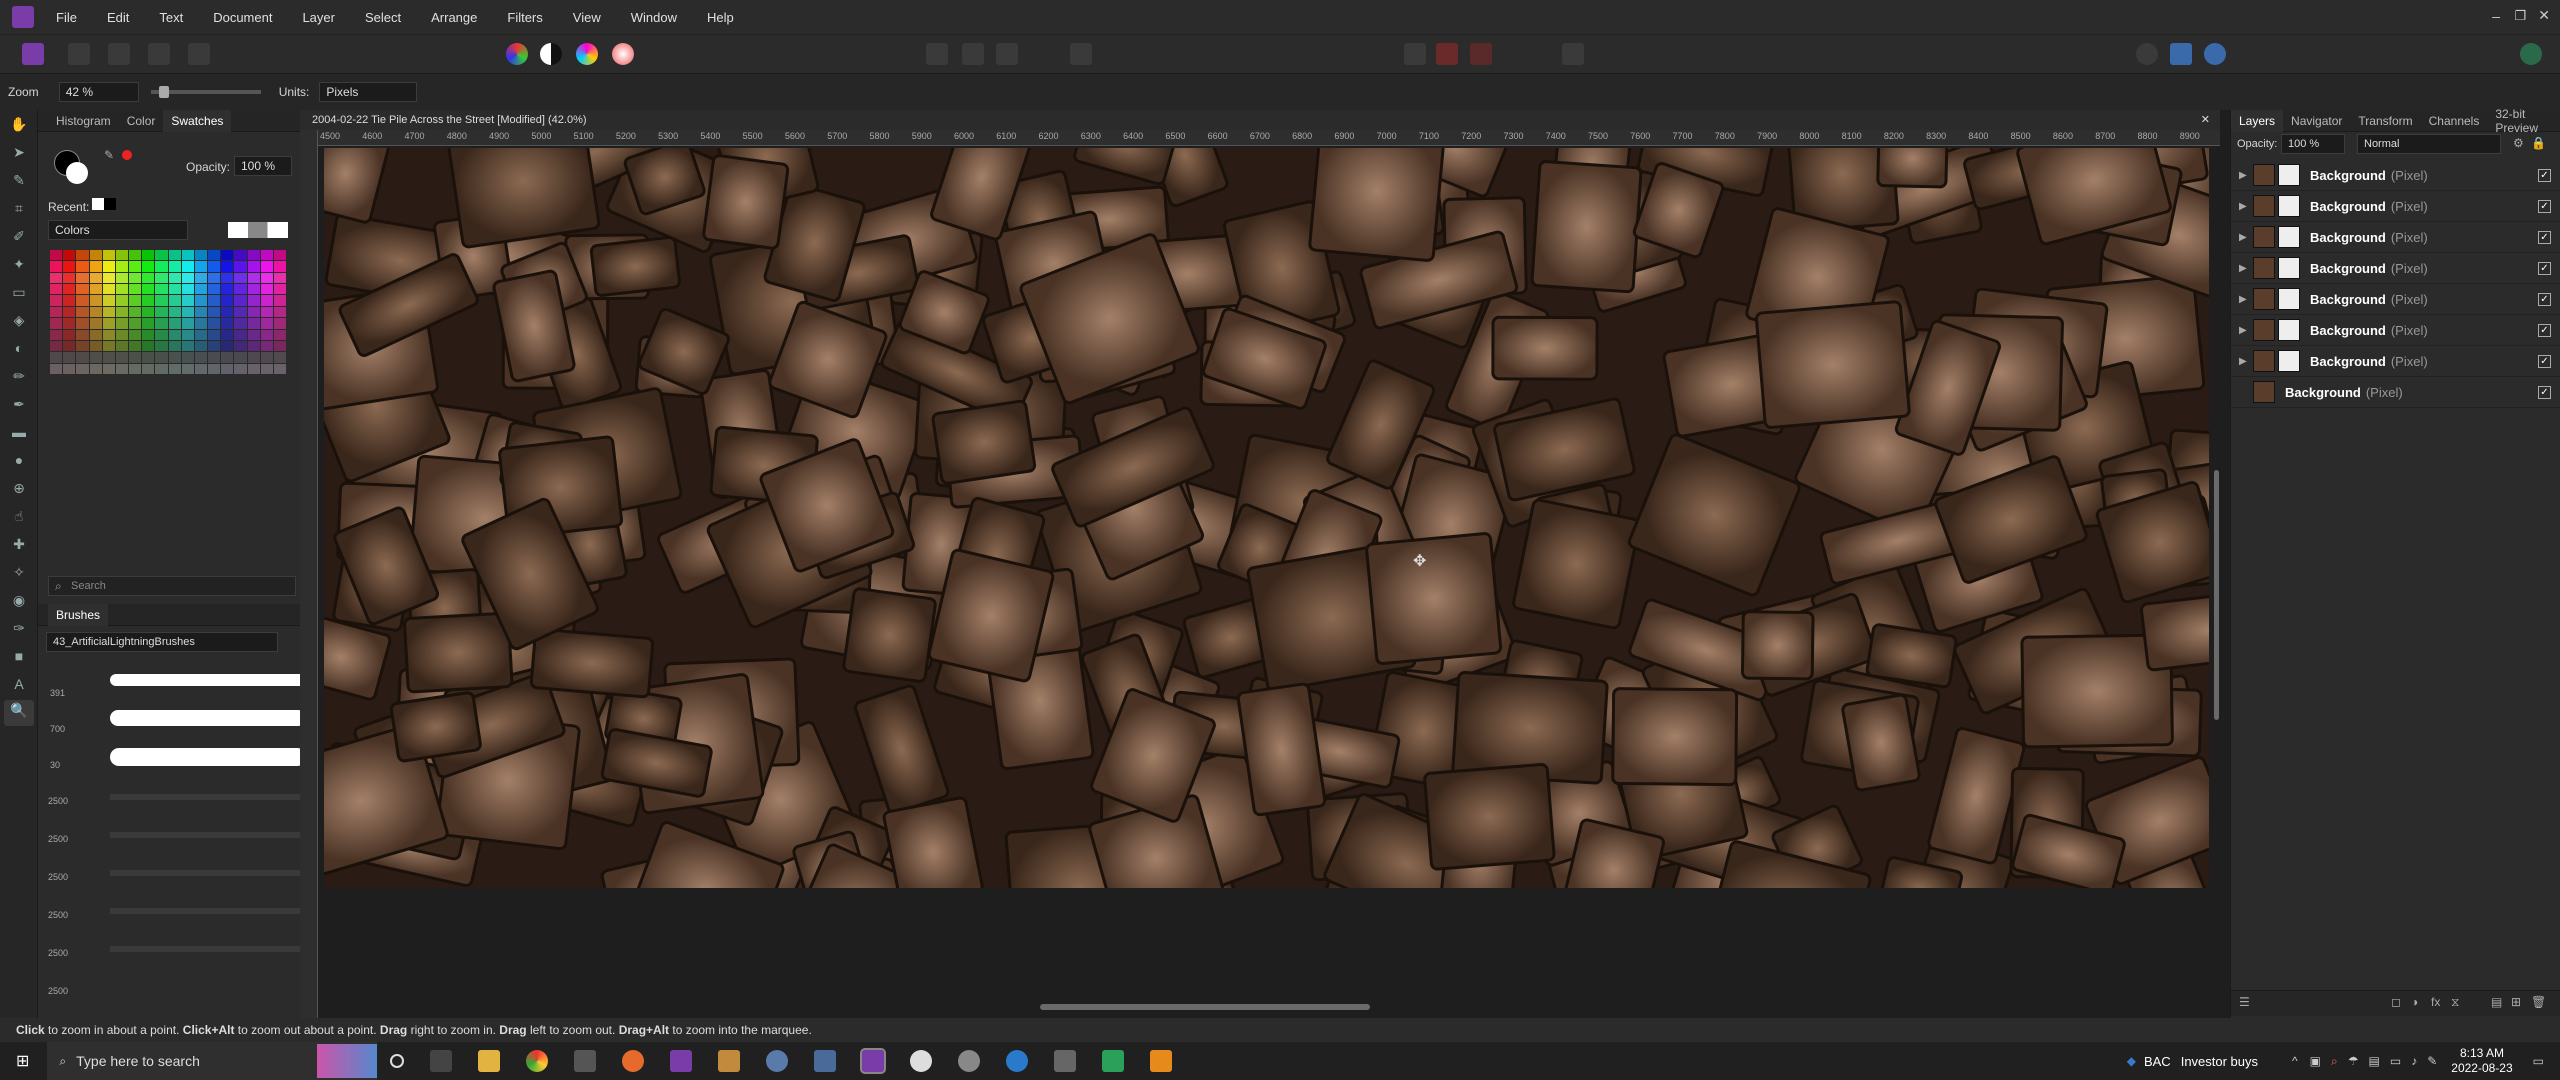  I want to click on magnet-icon, so click(1481, 54).